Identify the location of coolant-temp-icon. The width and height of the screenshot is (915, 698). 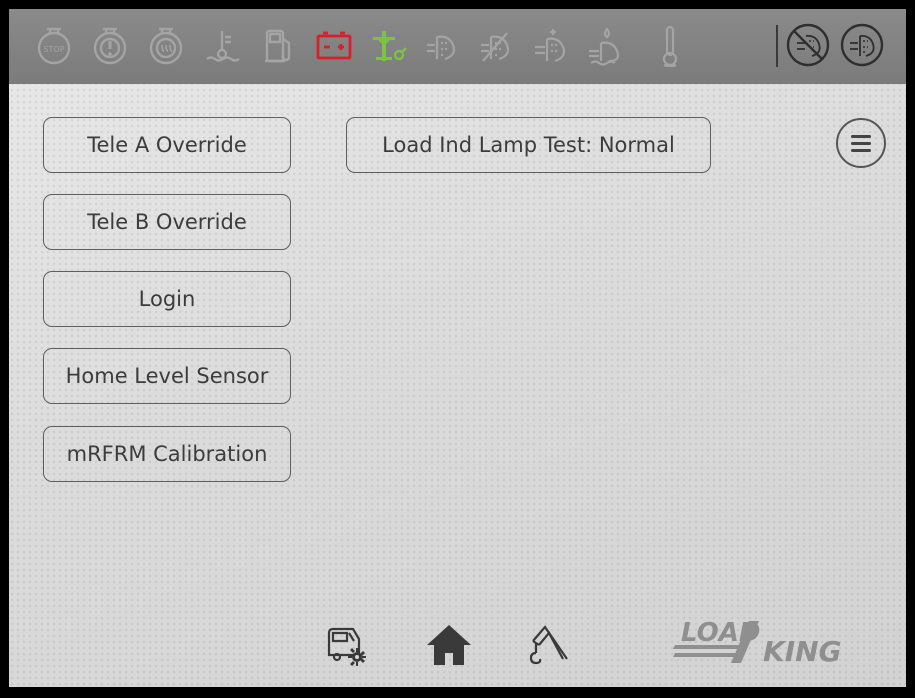
(222, 45).